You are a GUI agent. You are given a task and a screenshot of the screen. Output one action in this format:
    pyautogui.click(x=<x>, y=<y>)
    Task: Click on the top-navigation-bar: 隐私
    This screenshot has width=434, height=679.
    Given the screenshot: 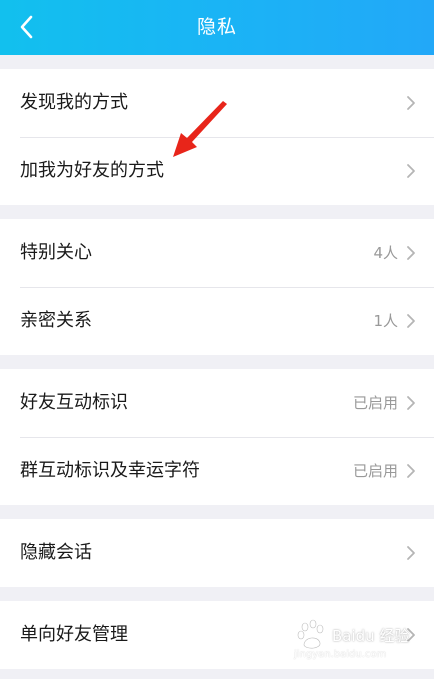 What is the action you would take?
    pyautogui.click(x=217, y=27)
    